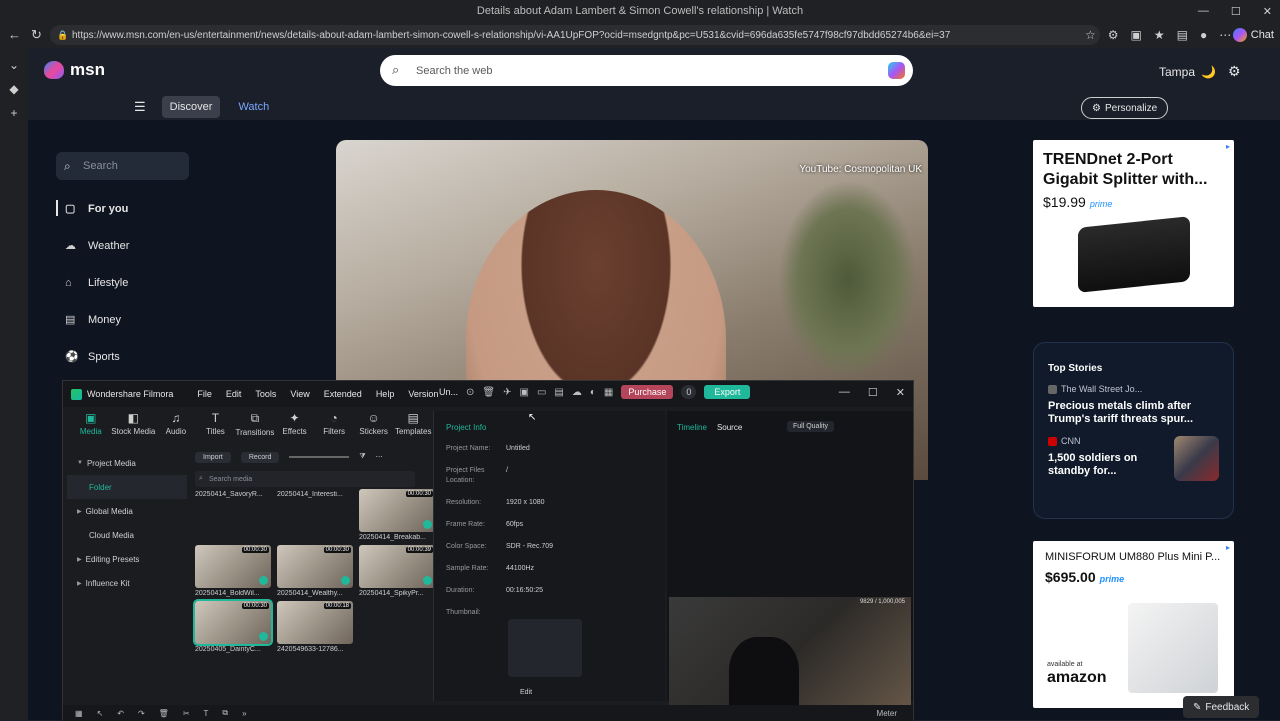 This screenshot has height=721, width=1280. What do you see at coordinates (127, 559) in the screenshot?
I see `tree-item-editing-presets: ▶ Editing Presets` at bounding box center [127, 559].